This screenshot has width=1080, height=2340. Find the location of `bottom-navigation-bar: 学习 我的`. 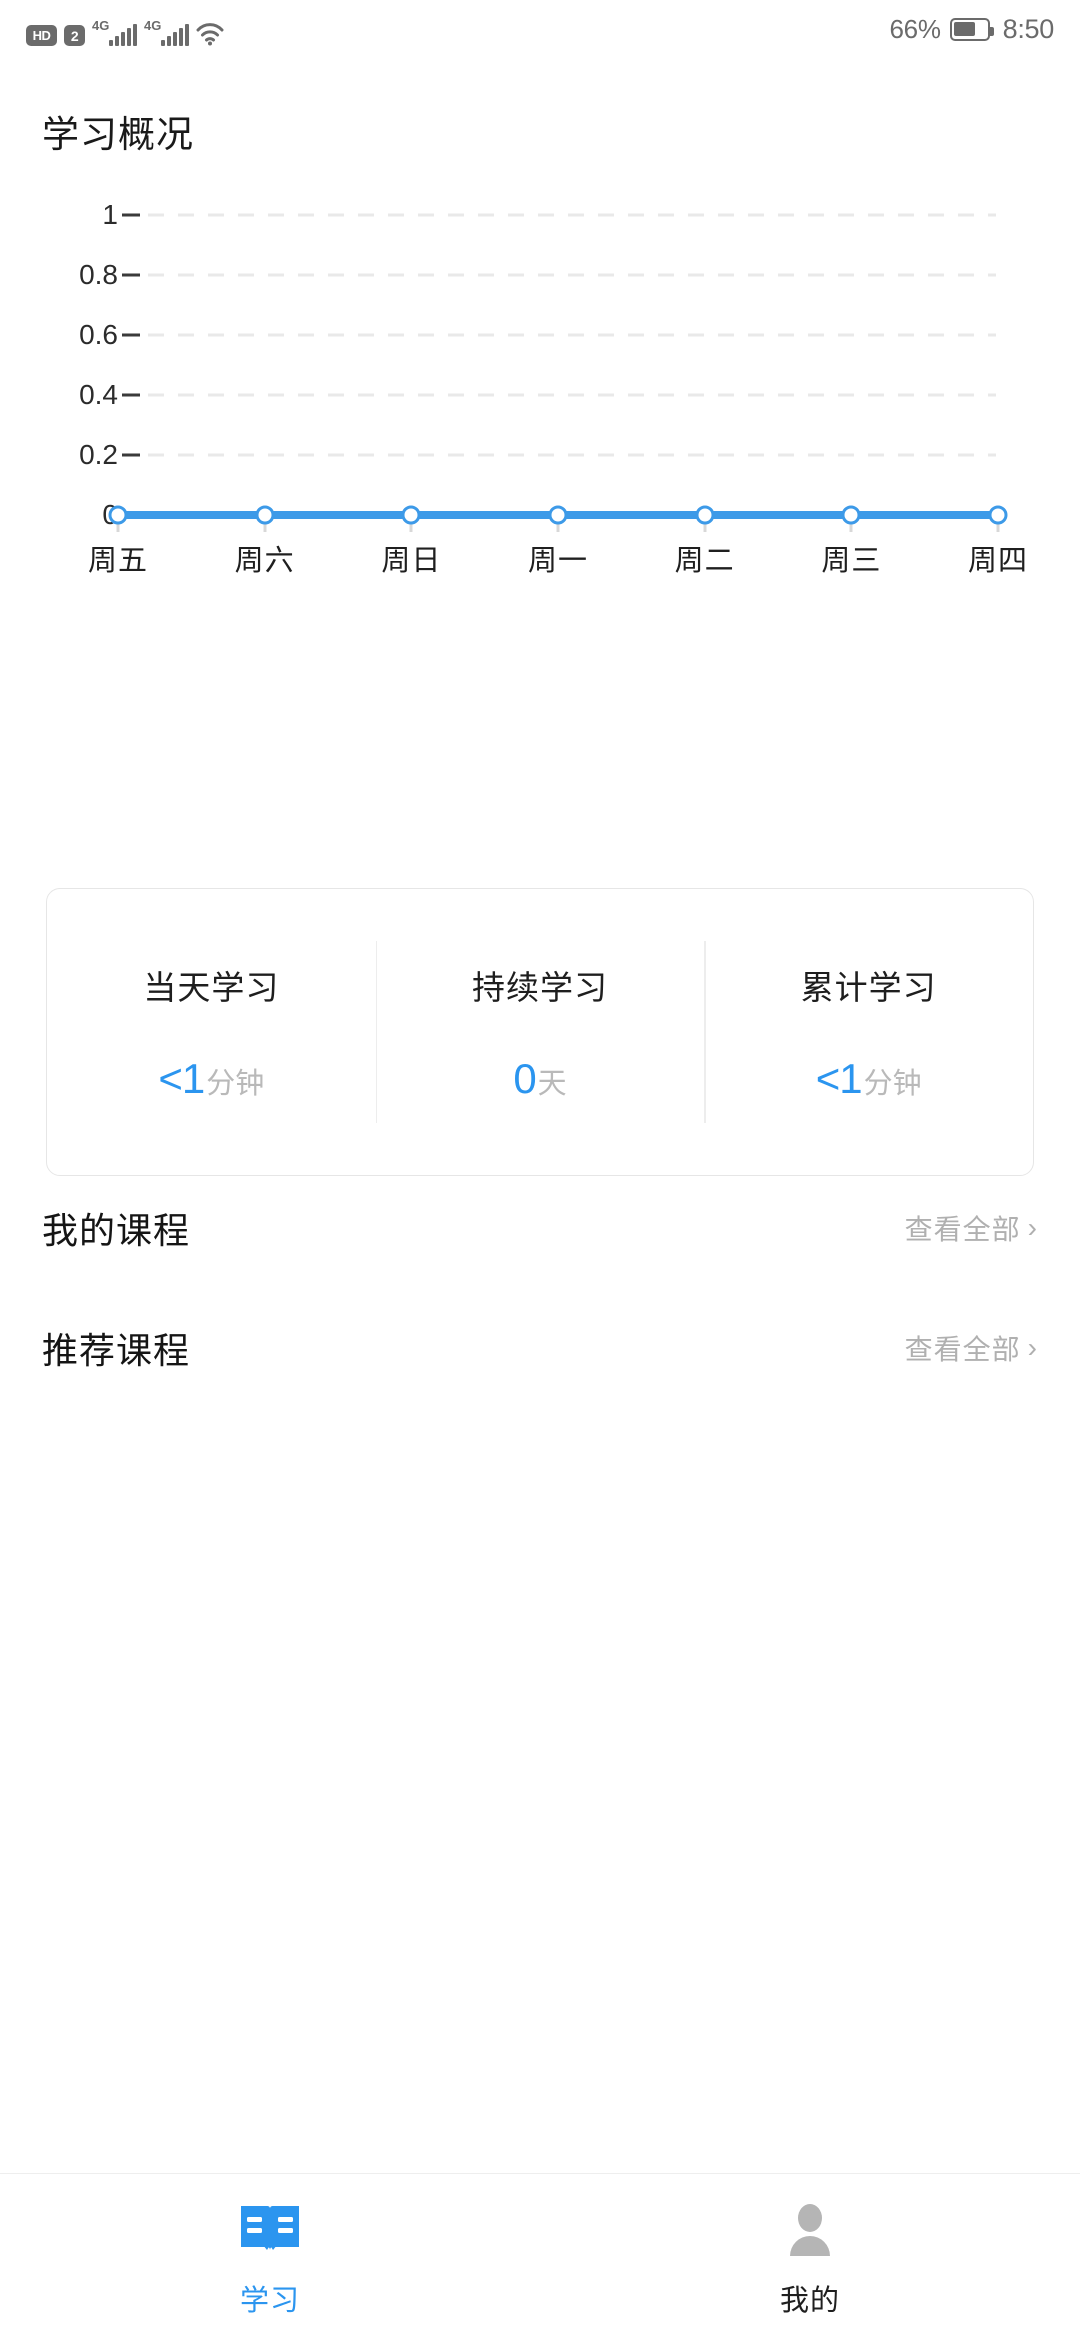

bottom-navigation-bar: 学习 我的 is located at coordinates (540, 2257).